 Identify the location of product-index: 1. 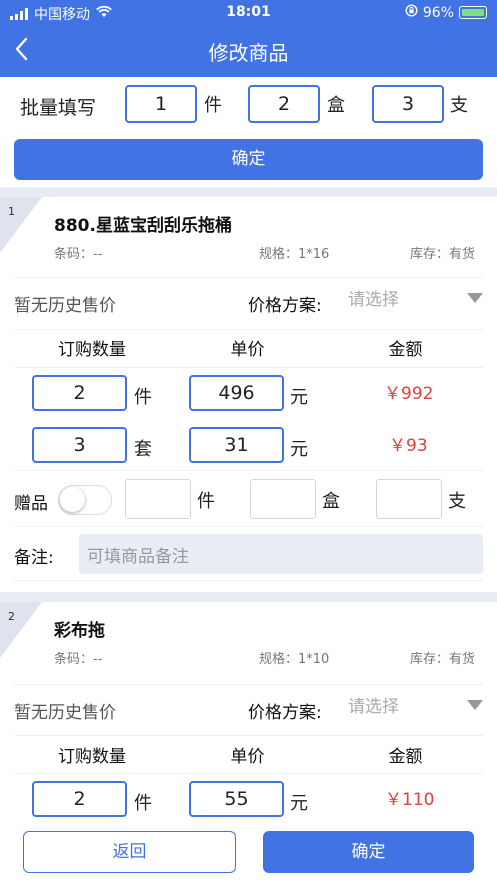
(11, 211).